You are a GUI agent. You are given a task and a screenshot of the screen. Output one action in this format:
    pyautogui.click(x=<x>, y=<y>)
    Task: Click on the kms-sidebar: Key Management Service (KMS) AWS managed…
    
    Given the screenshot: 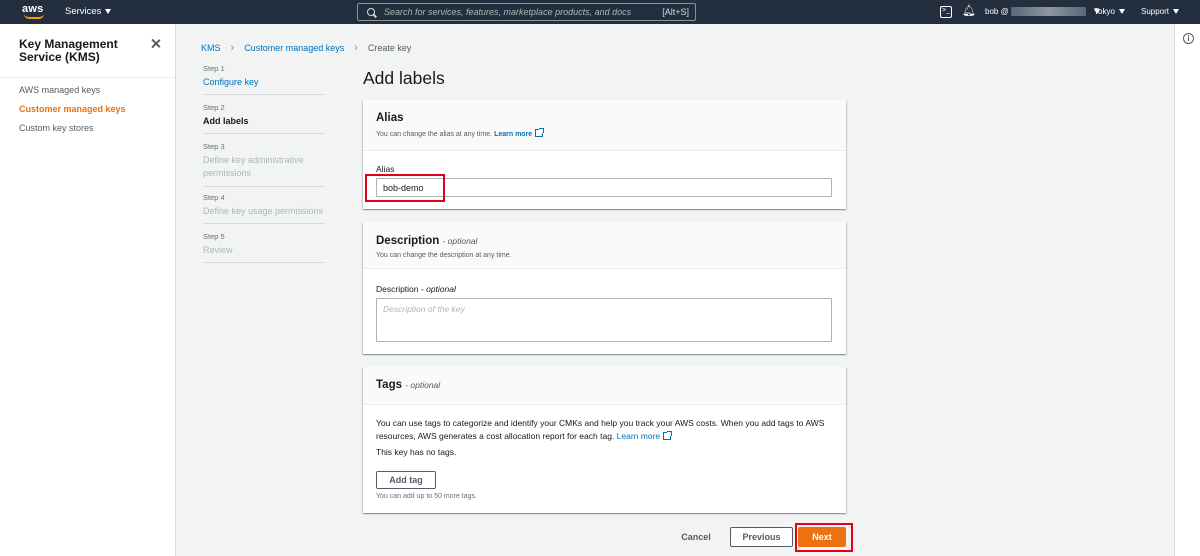 What is the action you would take?
    pyautogui.click(x=88, y=290)
    